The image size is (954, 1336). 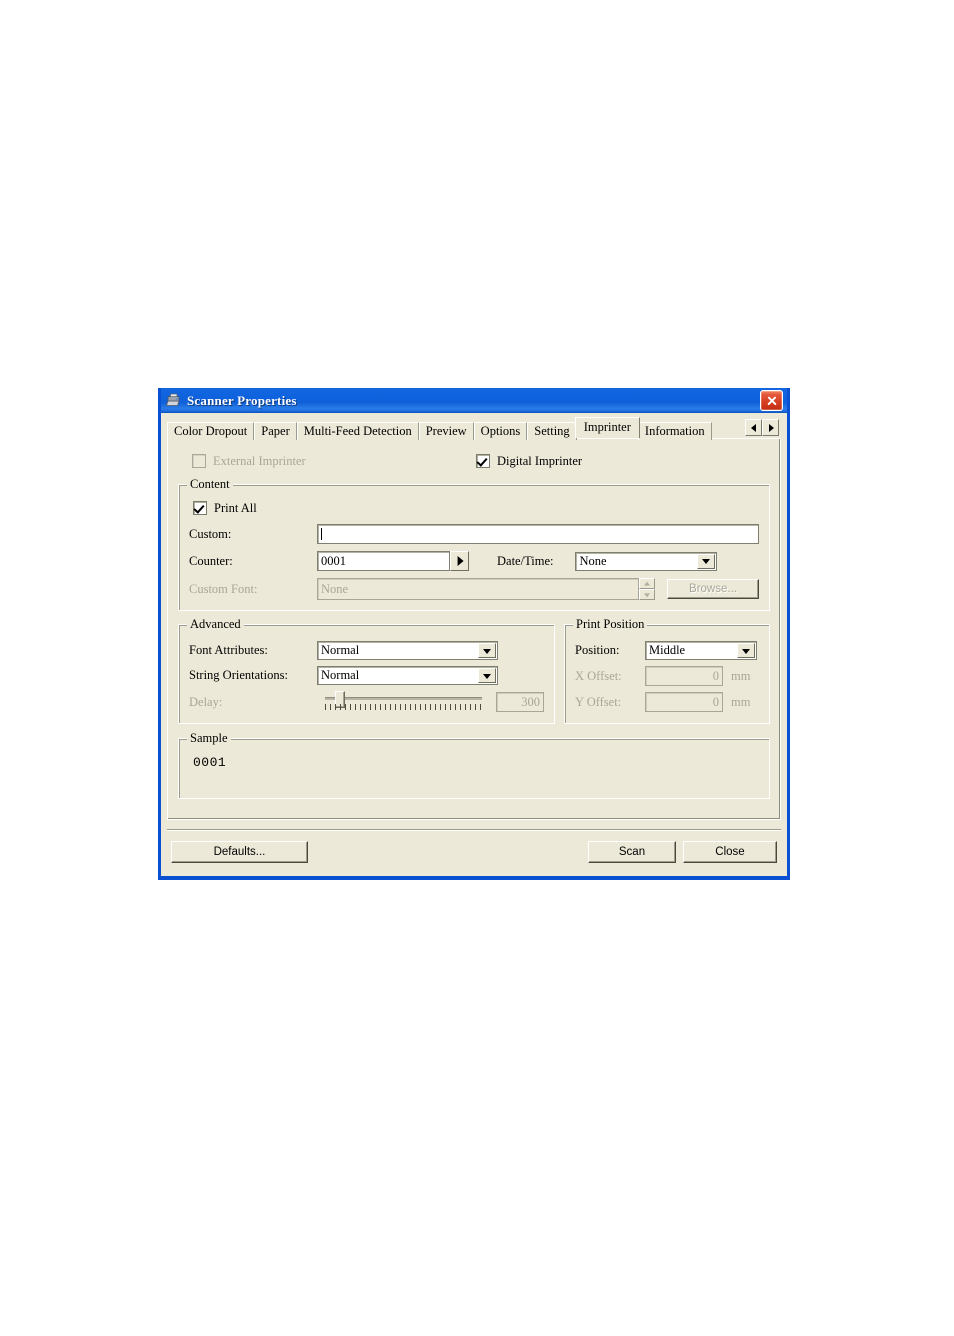 I want to click on scan-button: Scan, so click(x=632, y=852).